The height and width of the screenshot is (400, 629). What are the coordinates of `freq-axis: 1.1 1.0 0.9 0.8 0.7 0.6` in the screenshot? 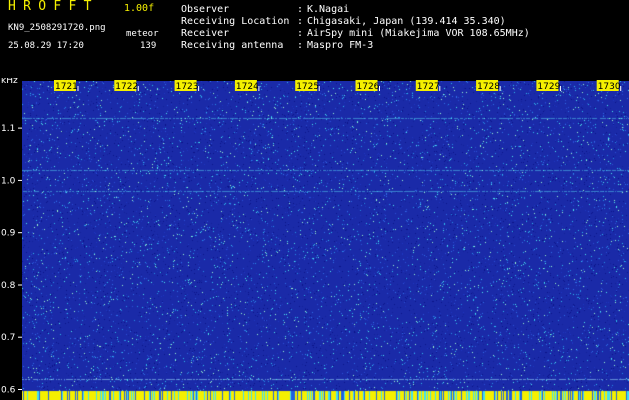 It's located at (11, 260).